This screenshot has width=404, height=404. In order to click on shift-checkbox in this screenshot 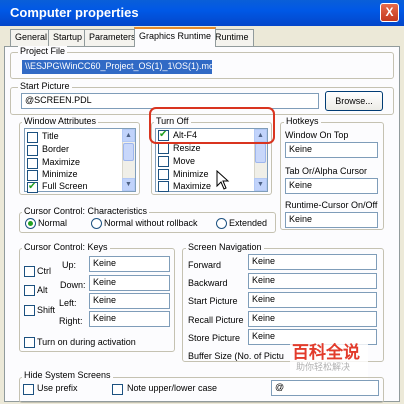, I will do `click(29, 310)`.